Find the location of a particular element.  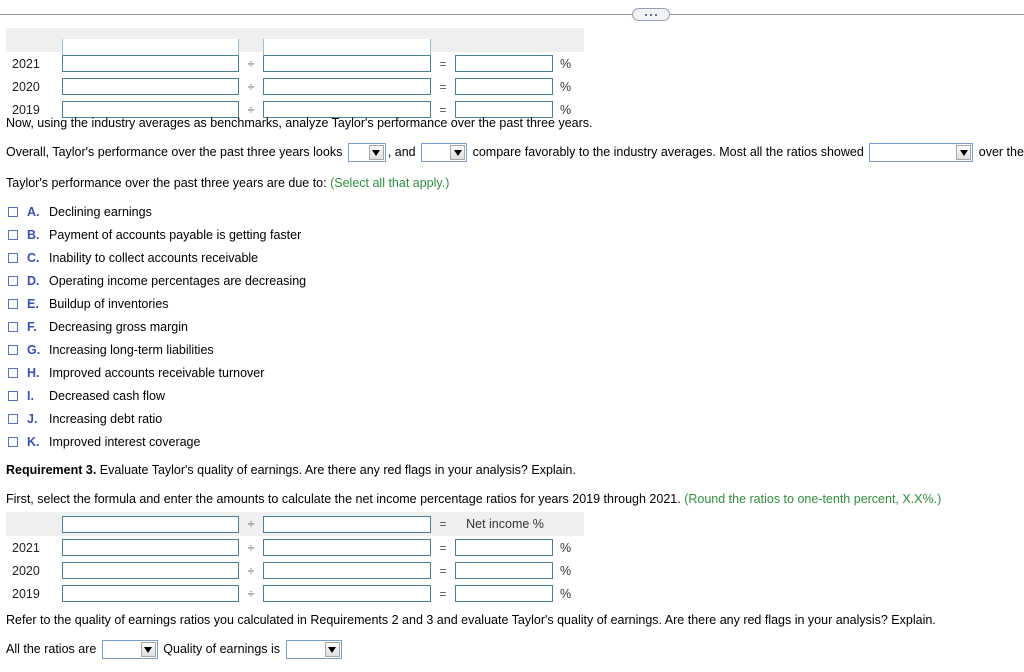

option-letter: B. is located at coordinates (33, 234).